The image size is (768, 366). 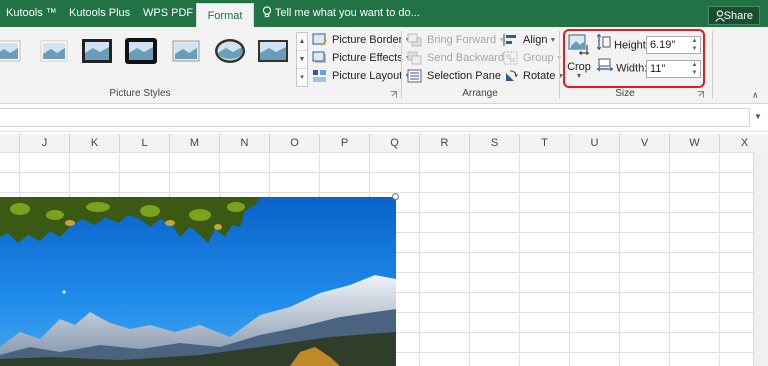 I want to click on arrange-label: Arrange, so click(x=480, y=93).